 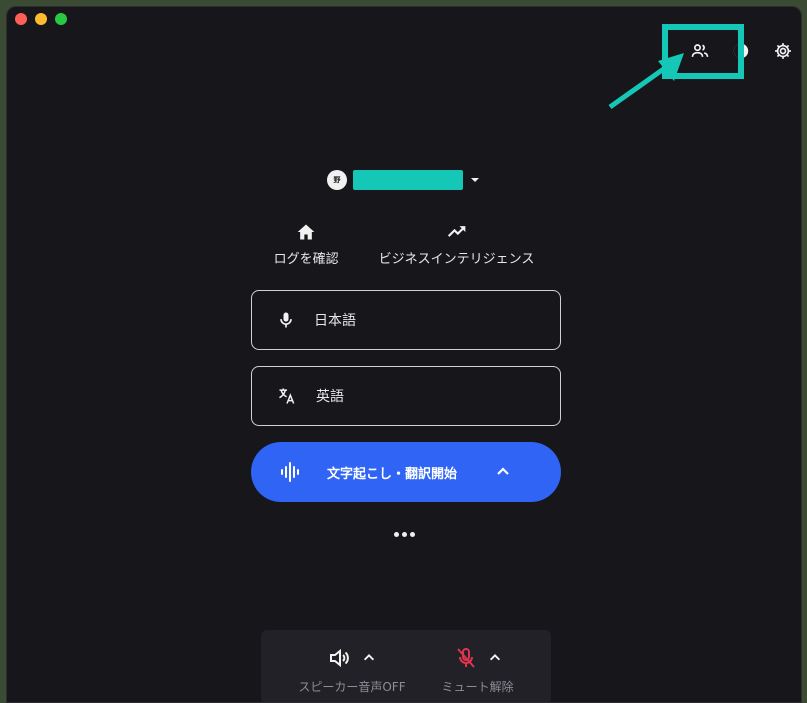 I want to click on annotation-arrow-icon, so click(x=646, y=81).